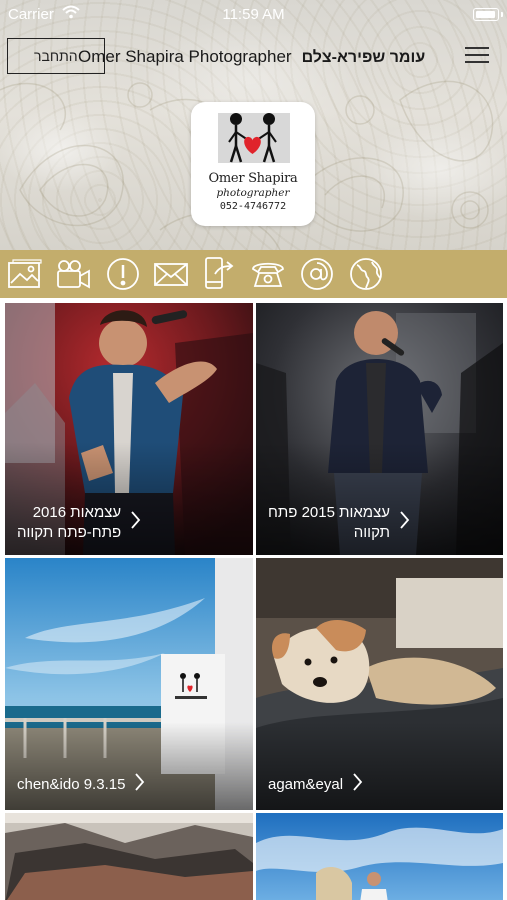  I want to click on gallery-item: chen&ido 9.3.15, so click(129, 684).